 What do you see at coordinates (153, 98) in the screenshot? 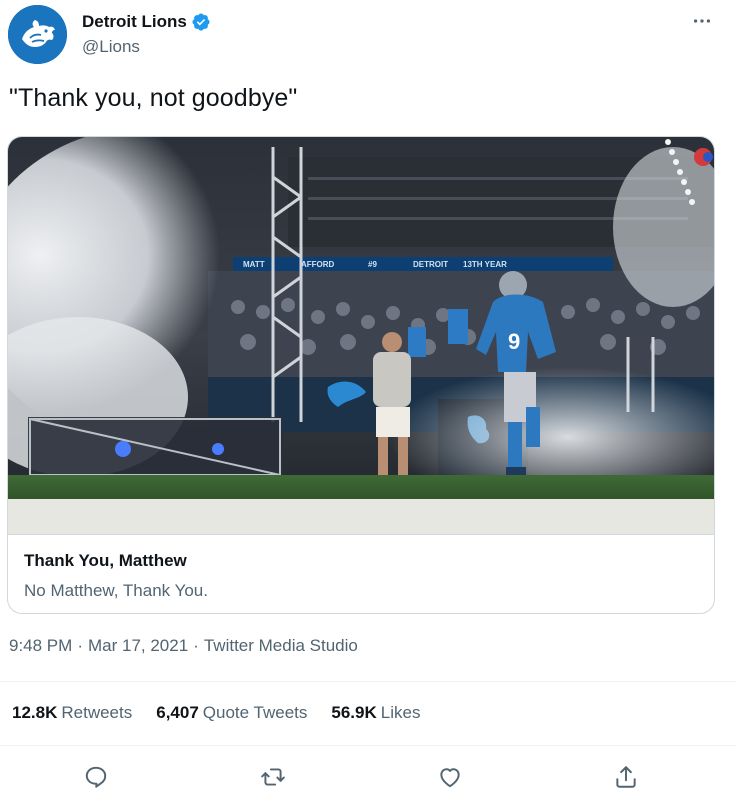
I see `tweet-text: "Thank you, not goodbye"` at bounding box center [153, 98].